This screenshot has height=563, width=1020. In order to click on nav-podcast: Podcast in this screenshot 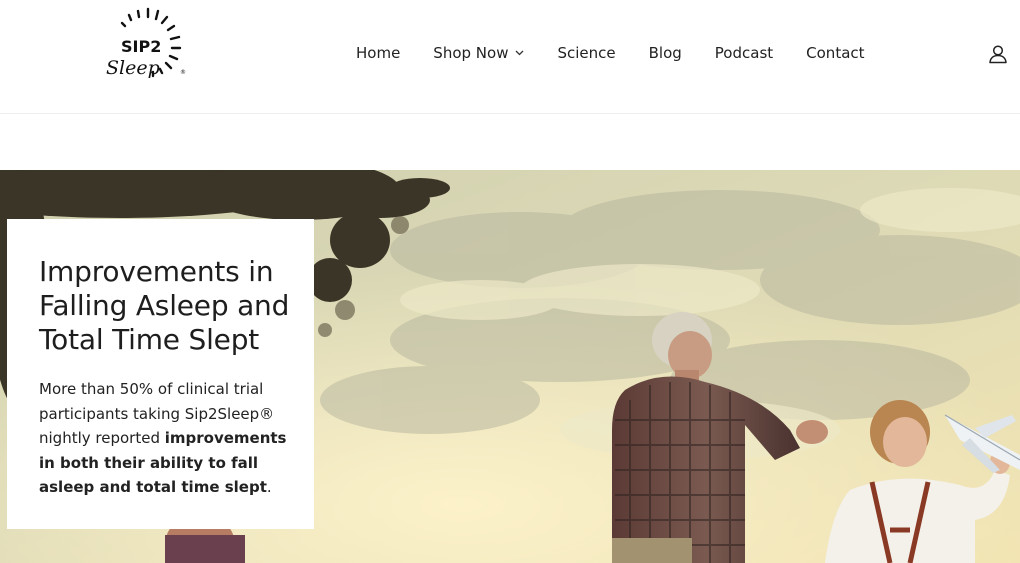, I will do `click(744, 53)`.